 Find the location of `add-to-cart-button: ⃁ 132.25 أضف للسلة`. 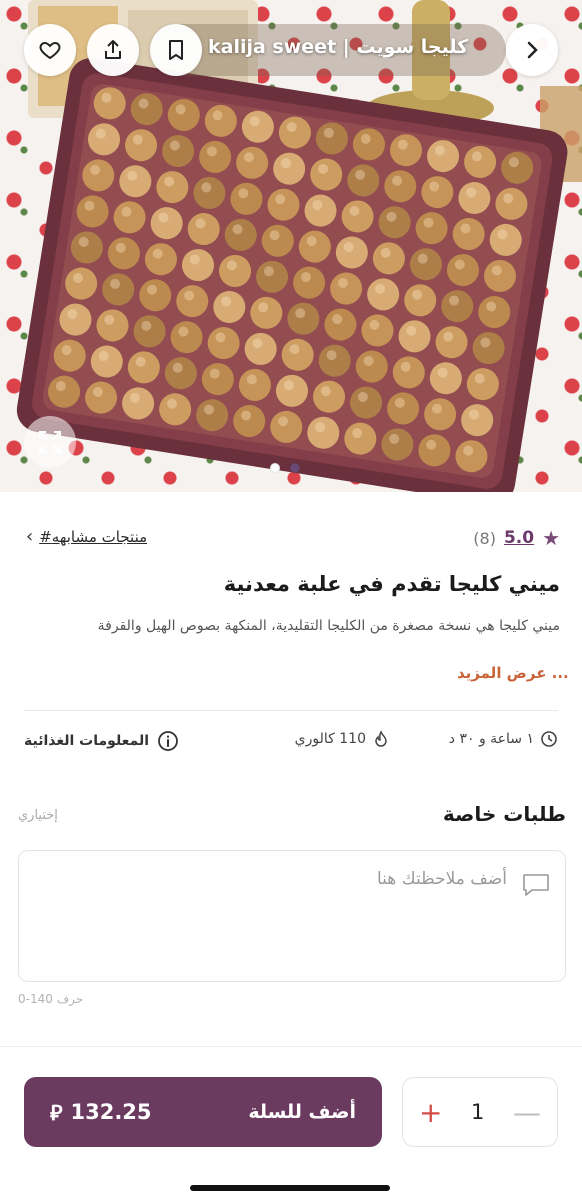

add-to-cart-button: ⃁ 132.25 أضف للسلة is located at coordinates (203, 1112).